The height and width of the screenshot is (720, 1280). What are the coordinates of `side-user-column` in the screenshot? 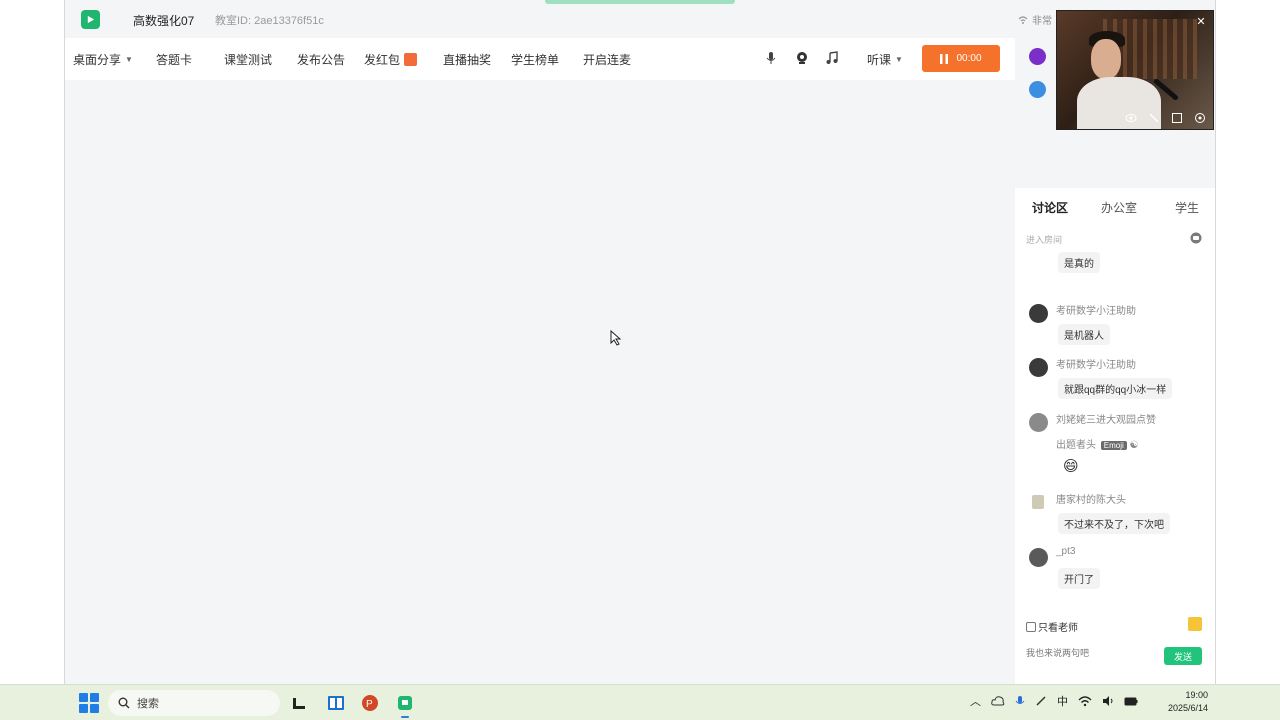 It's located at (1037, 113).